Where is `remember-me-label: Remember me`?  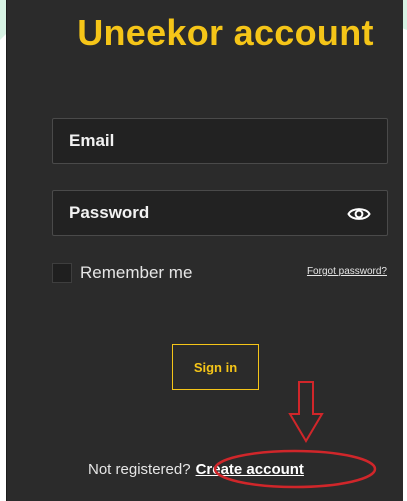 remember-me-label: Remember me is located at coordinates (136, 272).